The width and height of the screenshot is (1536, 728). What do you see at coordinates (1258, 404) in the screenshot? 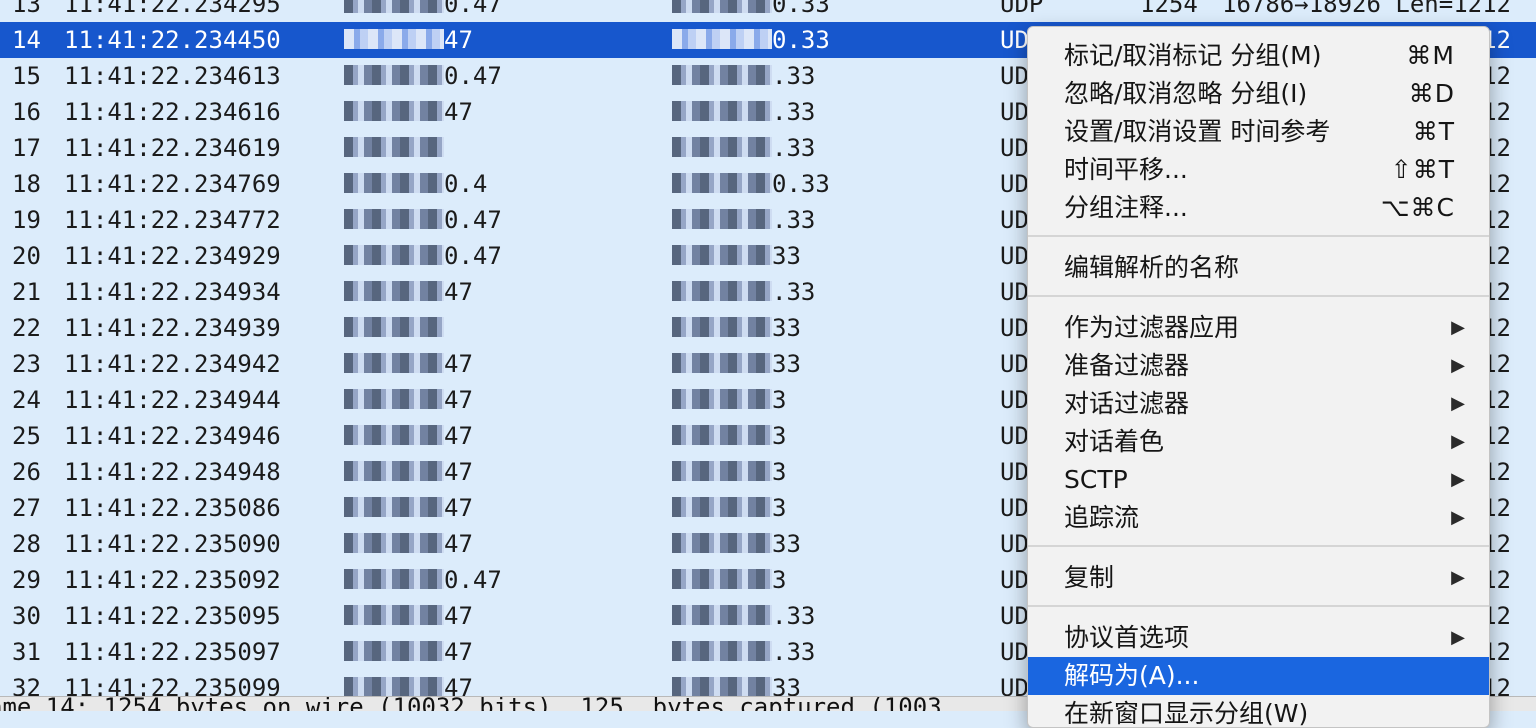
I see `menu-item: 对话过滤器 ▶` at bounding box center [1258, 404].